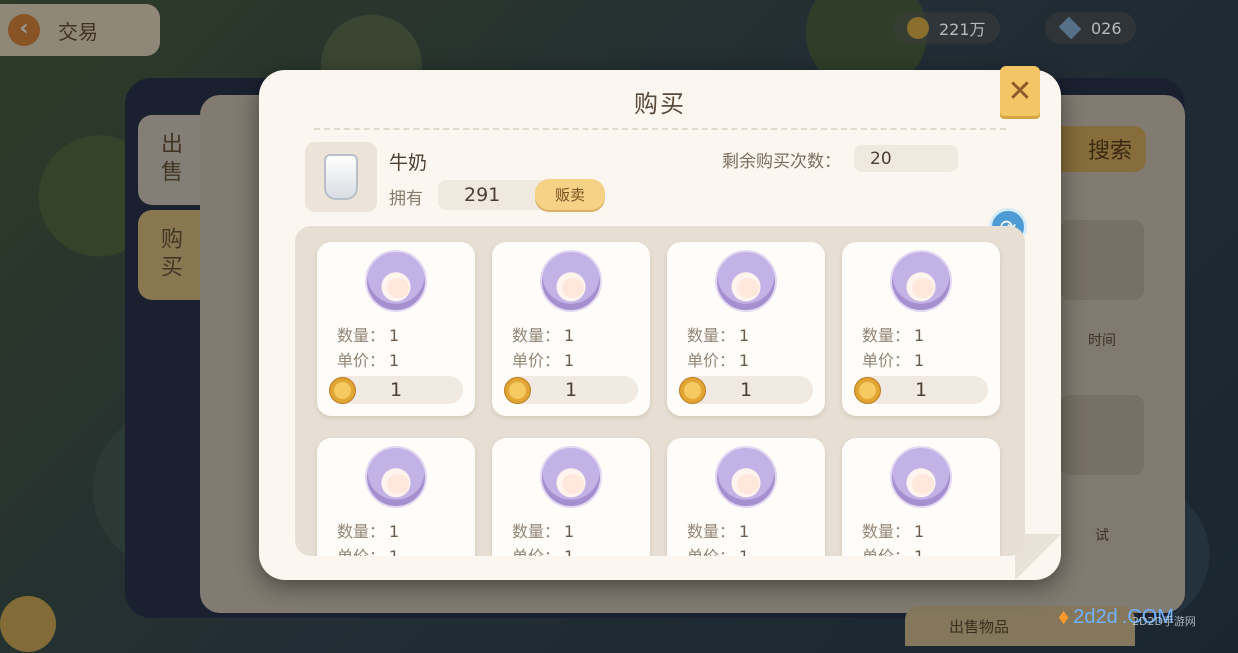 Image resolution: width=1238 pixels, height=653 pixels. Describe the element at coordinates (1070, 28) in the screenshot. I see `gem-icon` at that location.